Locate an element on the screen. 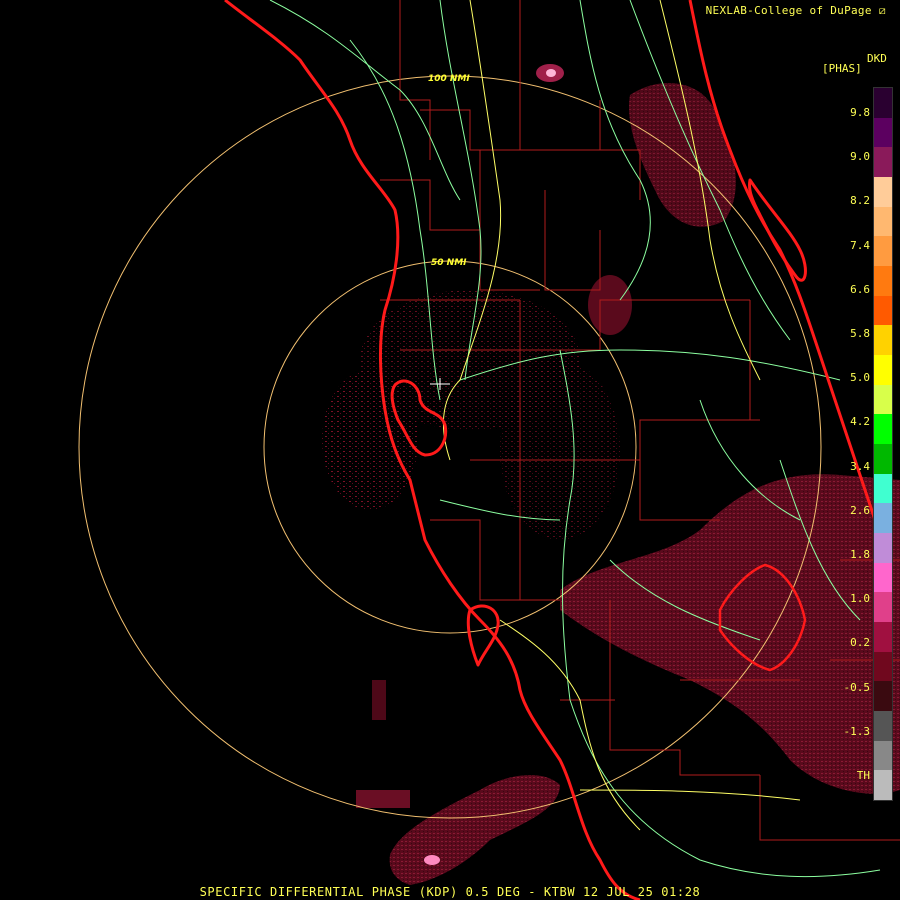 The width and height of the screenshot is (900, 900). legend-tick-label: 1.0 is located at coordinates (860, 599).